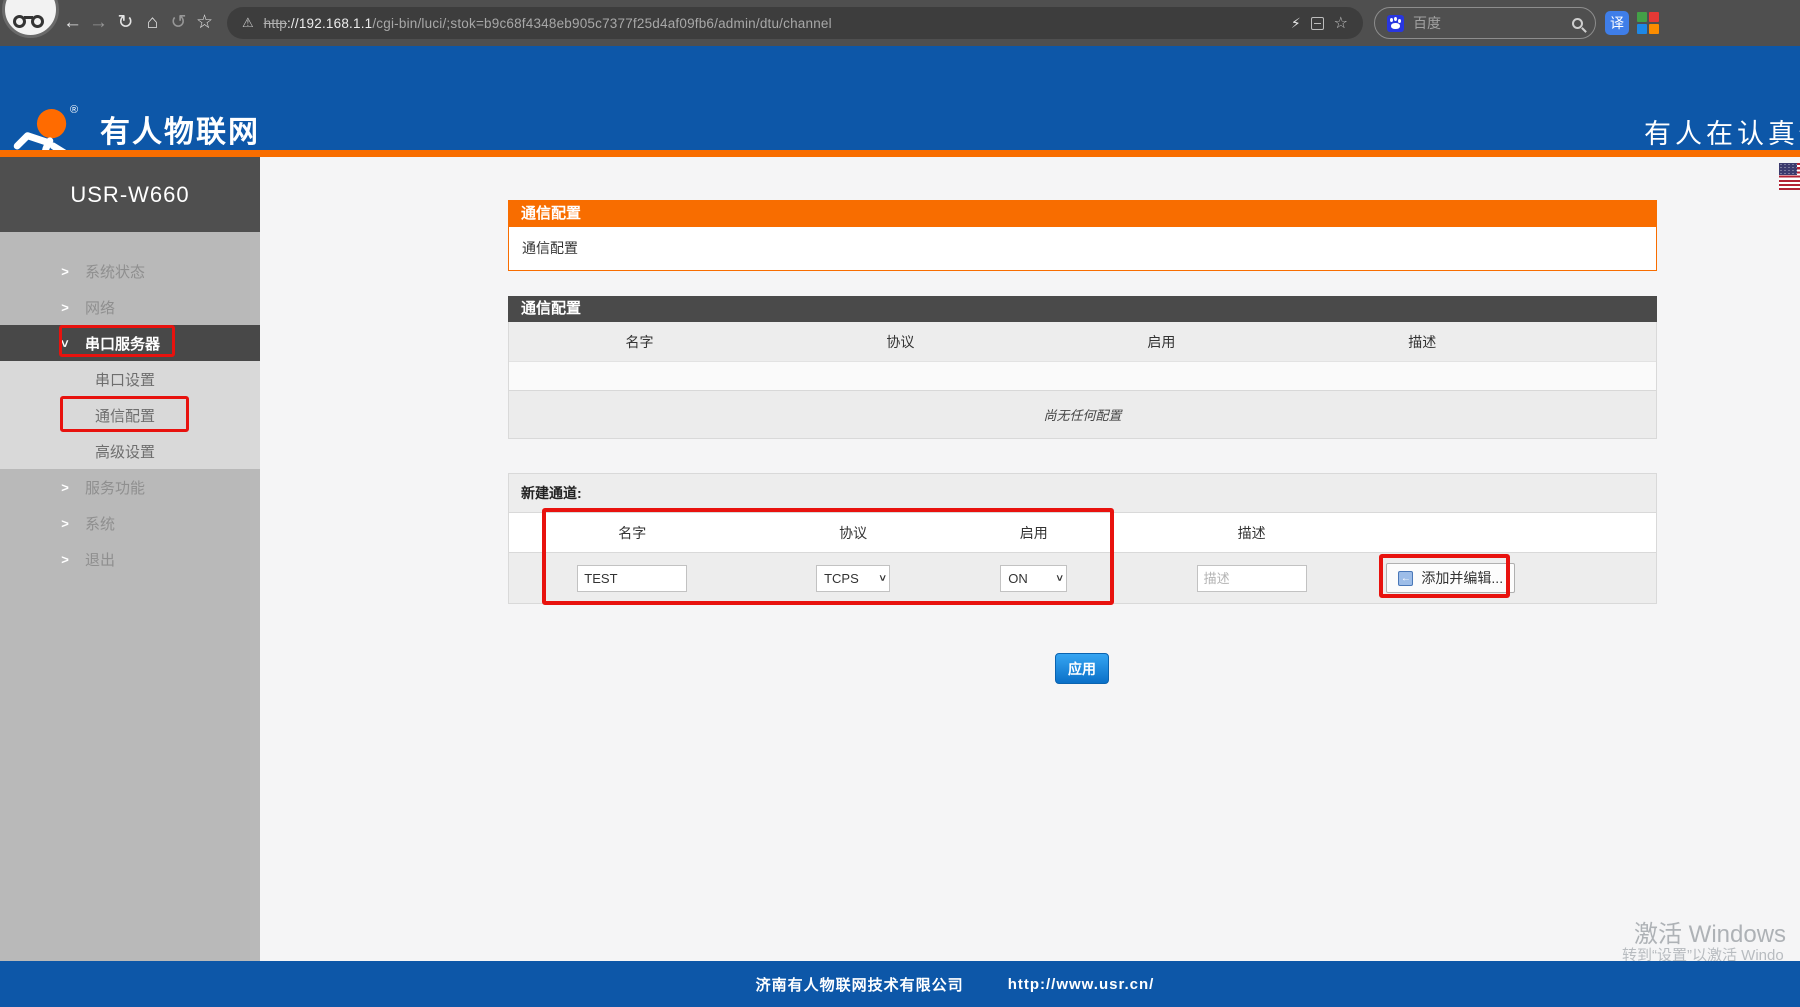  What do you see at coordinates (1485, 23) in the screenshot?
I see `search-box: 百度` at bounding box center [1485, 23].